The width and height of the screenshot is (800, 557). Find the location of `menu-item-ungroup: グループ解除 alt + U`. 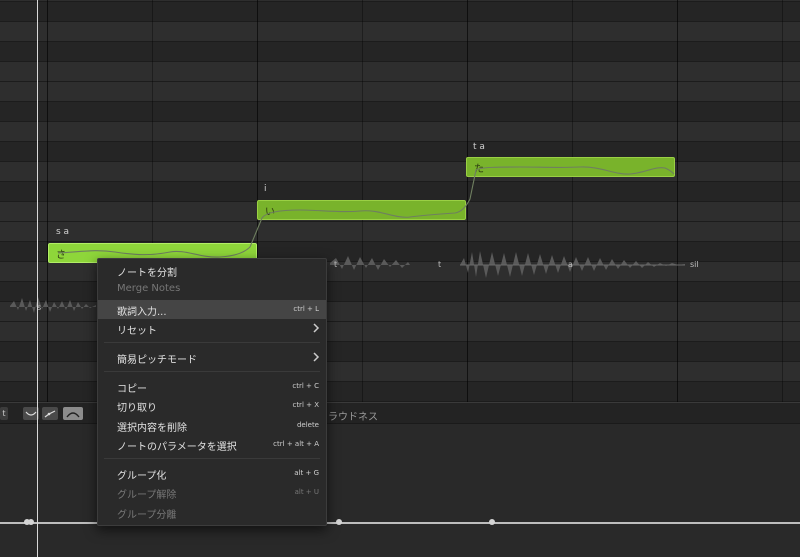

menu-item-ungroup: グループ解除 alt + U is located at coordinates (212, 492).